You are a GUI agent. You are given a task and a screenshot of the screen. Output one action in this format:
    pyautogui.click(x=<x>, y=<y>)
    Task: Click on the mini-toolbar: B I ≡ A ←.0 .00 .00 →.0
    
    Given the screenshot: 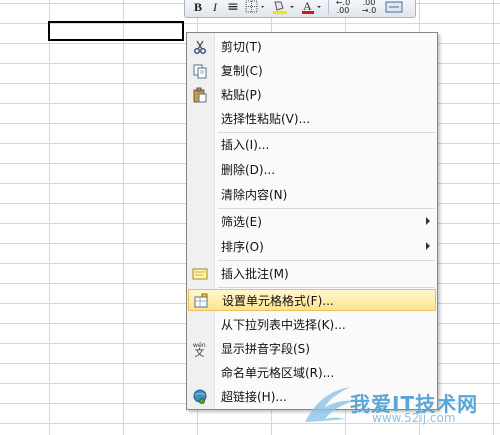 What is the action you would take?
    pyautogui.click(x=300, y=9)
    